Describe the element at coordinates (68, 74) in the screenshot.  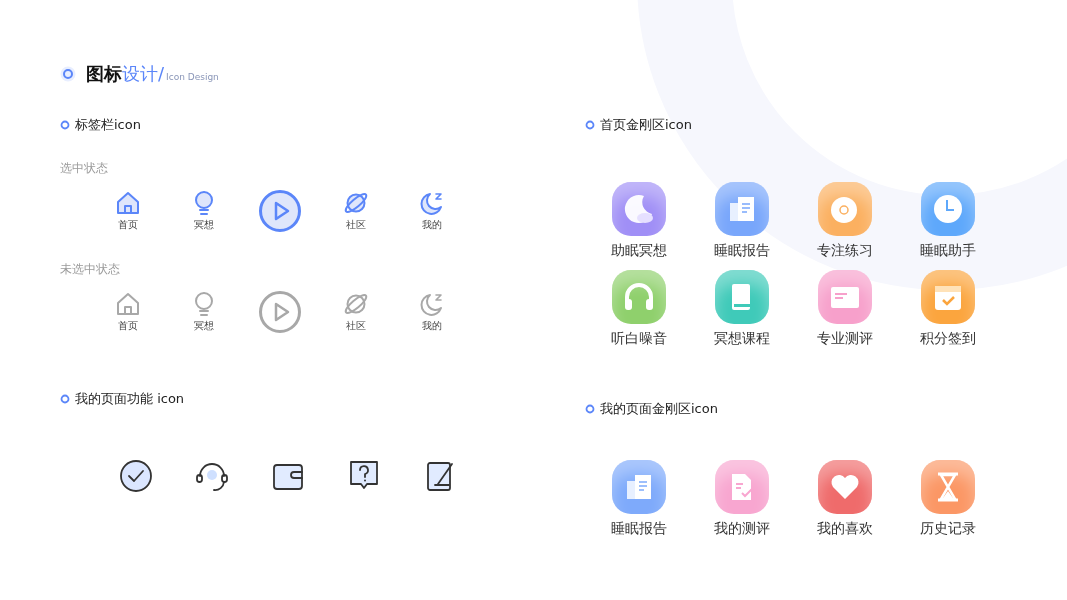
I see `title-ring-icon` at that location.